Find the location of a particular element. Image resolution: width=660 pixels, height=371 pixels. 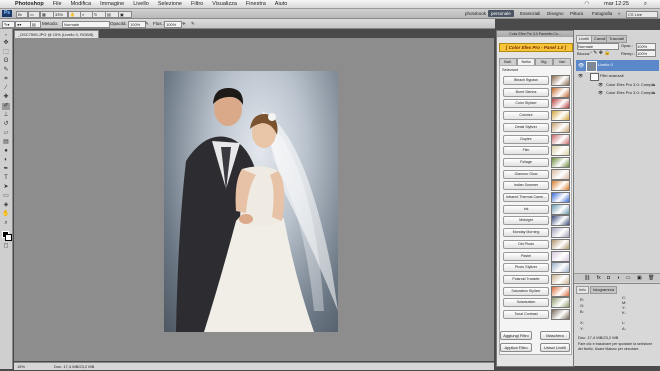

quick-mask-icon: ◻ is located at coordinates (6, 246).